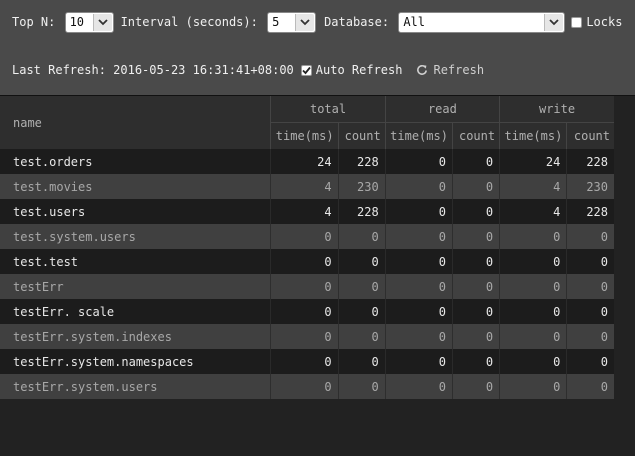 The image size is (635, 456). I want to click on row-name: testErr.system.namespaces, so click(135, 361).